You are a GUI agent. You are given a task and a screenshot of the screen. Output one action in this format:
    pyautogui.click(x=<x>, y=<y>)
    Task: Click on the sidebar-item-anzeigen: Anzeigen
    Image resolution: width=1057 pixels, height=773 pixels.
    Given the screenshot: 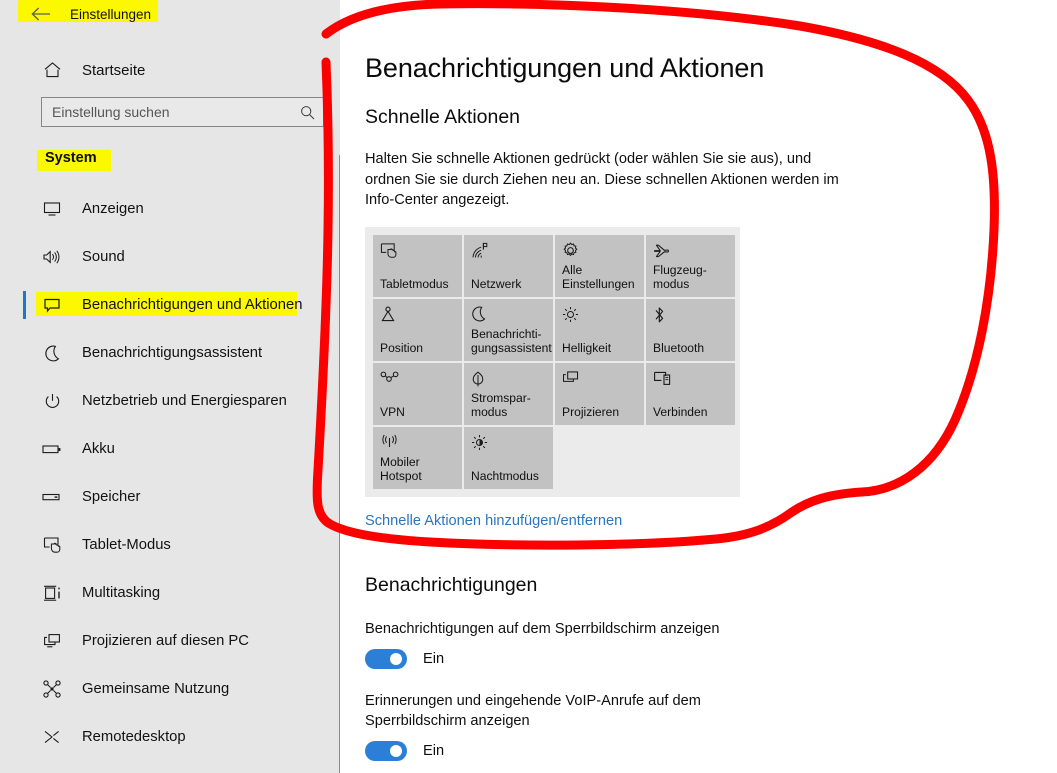 What is the action you would take?
    pyautogui.click(x=170, y=209)
    